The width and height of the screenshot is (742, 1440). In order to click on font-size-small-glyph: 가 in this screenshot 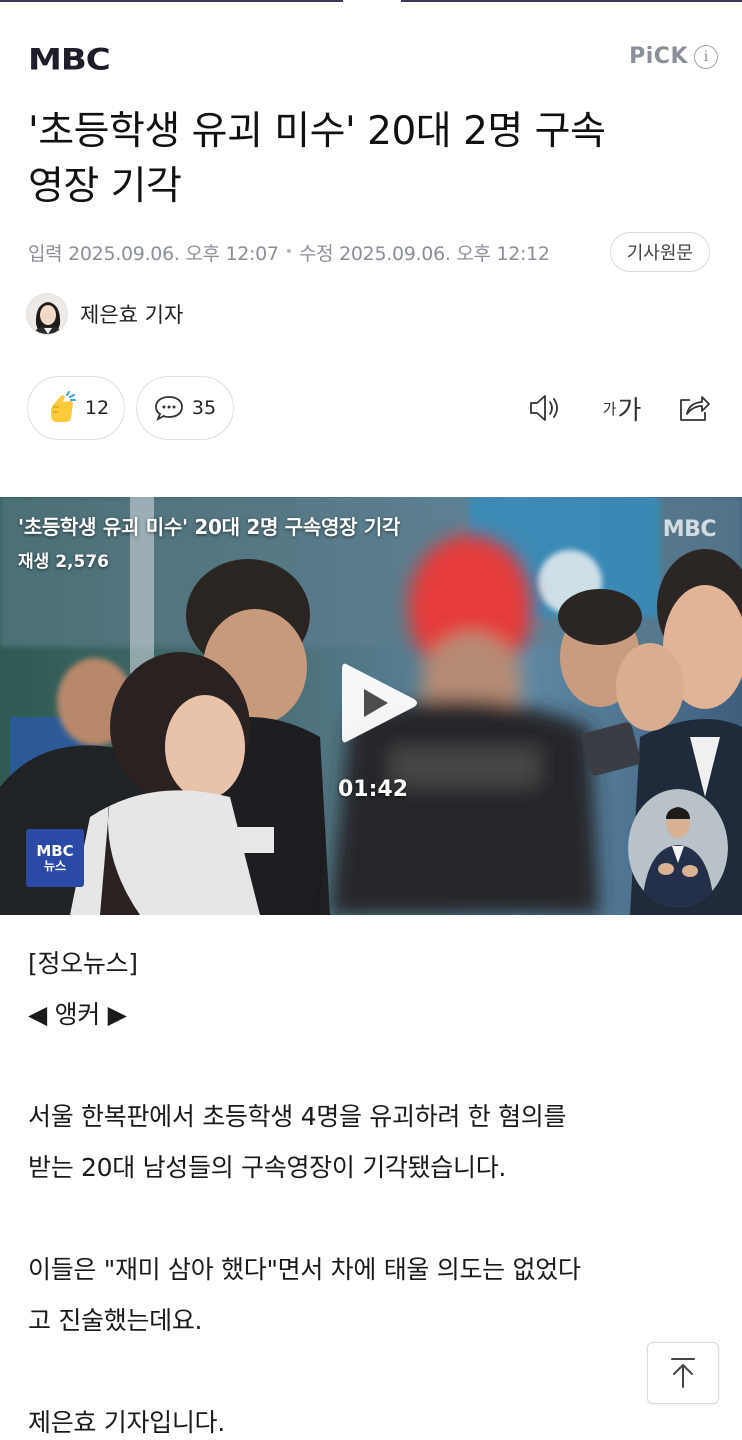, I will do `click(609, 408)`.